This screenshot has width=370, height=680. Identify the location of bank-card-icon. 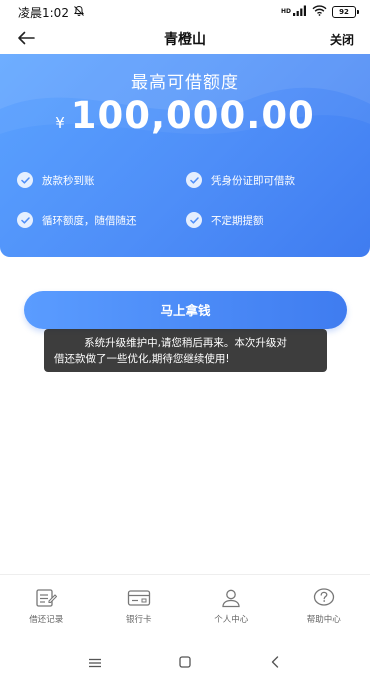
(139, 598).